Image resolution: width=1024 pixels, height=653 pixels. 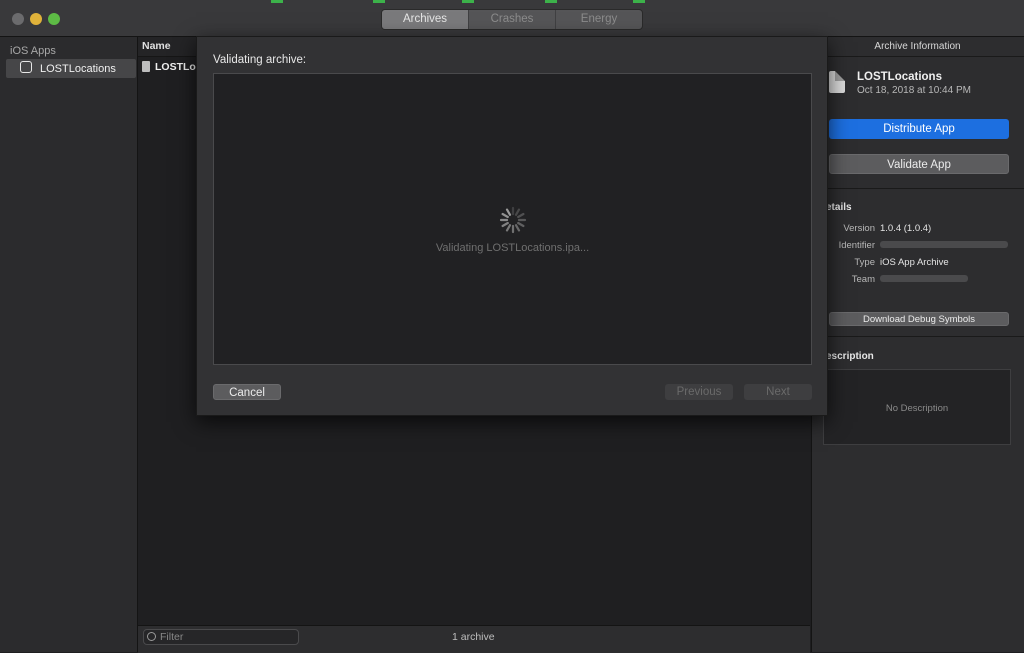 I want to click on archive-document-icon, so click(x=837, y=82).